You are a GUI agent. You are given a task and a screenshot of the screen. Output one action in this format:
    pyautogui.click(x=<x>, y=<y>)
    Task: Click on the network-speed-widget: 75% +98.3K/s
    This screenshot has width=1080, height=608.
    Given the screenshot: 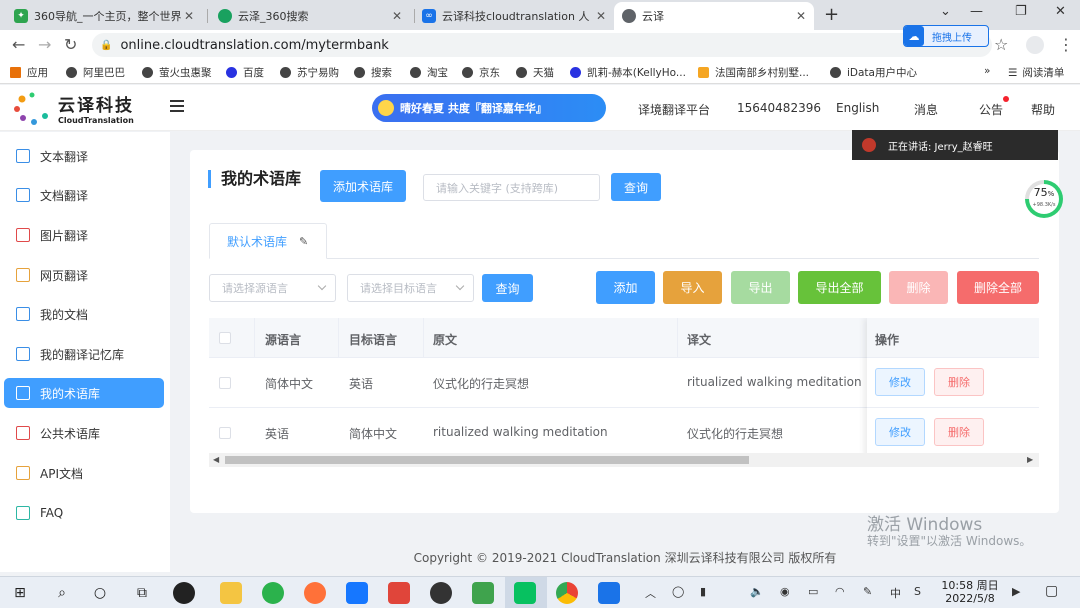 What is the action you would take?
    pyautogui.click(x=1044, y=199)
    